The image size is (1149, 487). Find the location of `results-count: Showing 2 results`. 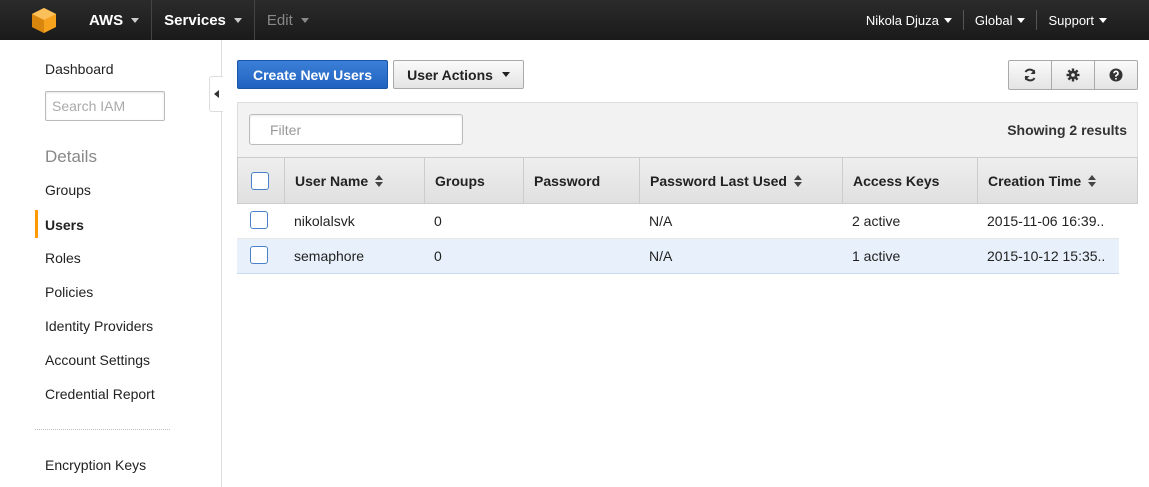

results-count: Showing 2 results is located at coordinates (1067, 130).